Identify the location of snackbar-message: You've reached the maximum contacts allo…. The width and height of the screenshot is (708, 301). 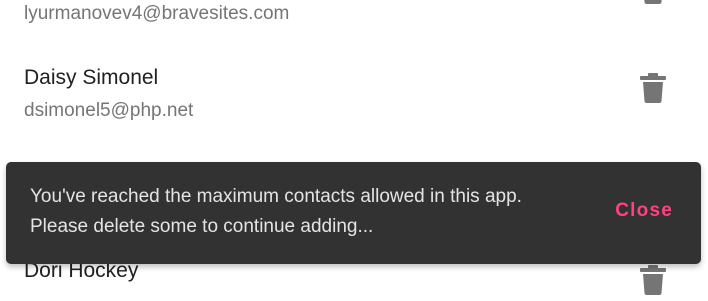
(276, 211).